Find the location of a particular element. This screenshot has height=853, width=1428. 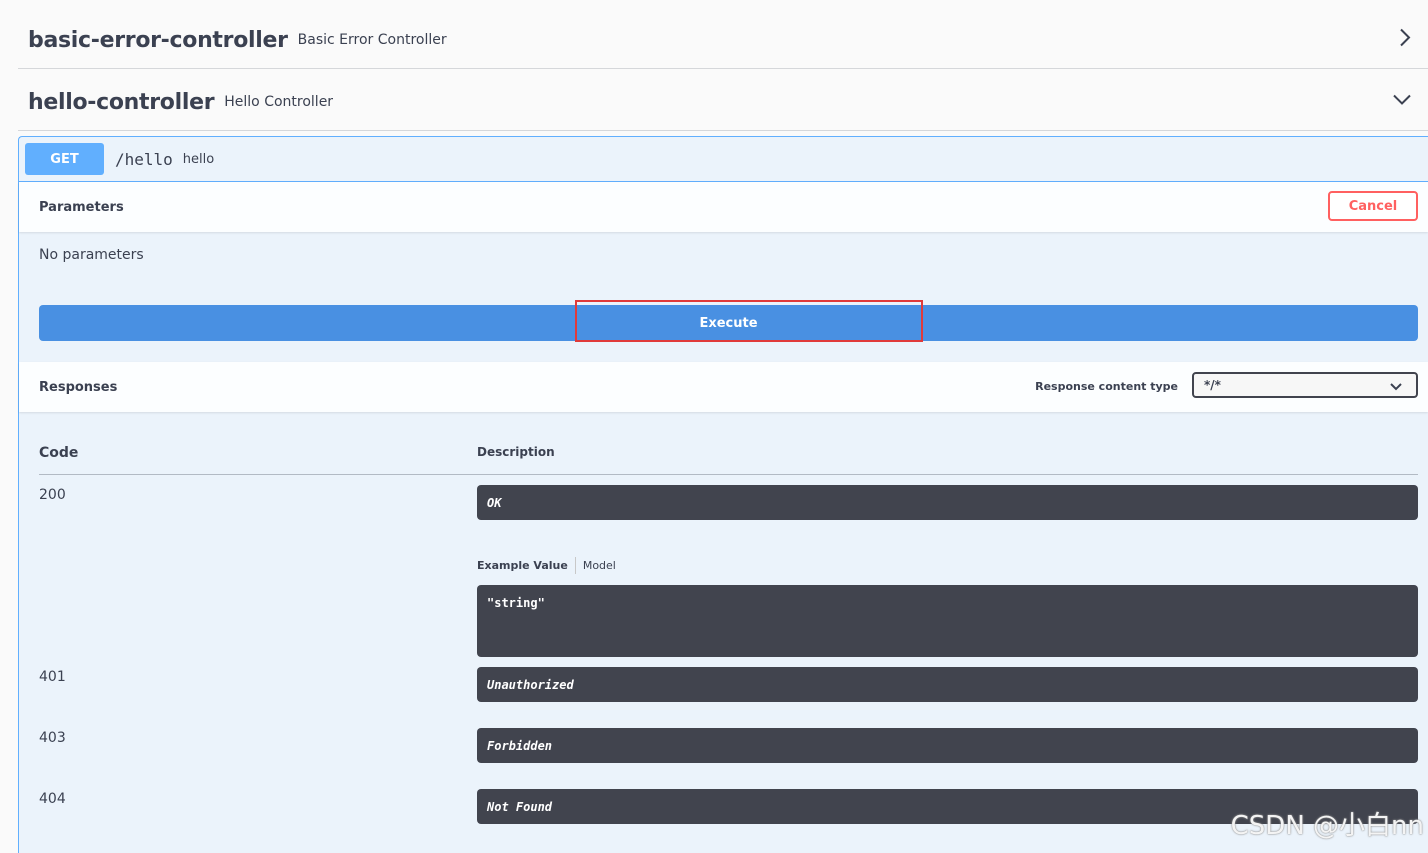

tag-name: basic-error-controller is located at coordinates (158, 40).